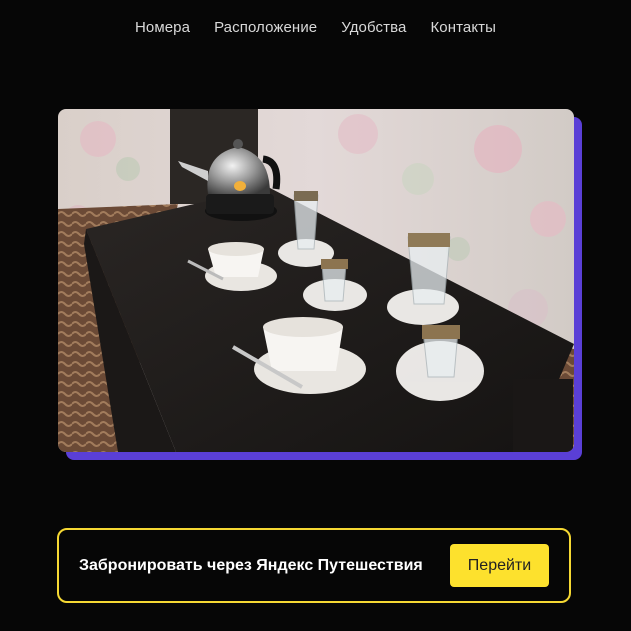 This screenshot has width=631, height=631. Describe the element at coordinates (499, 565) in the screenshot. I see `go-button: Перейти` at that location.